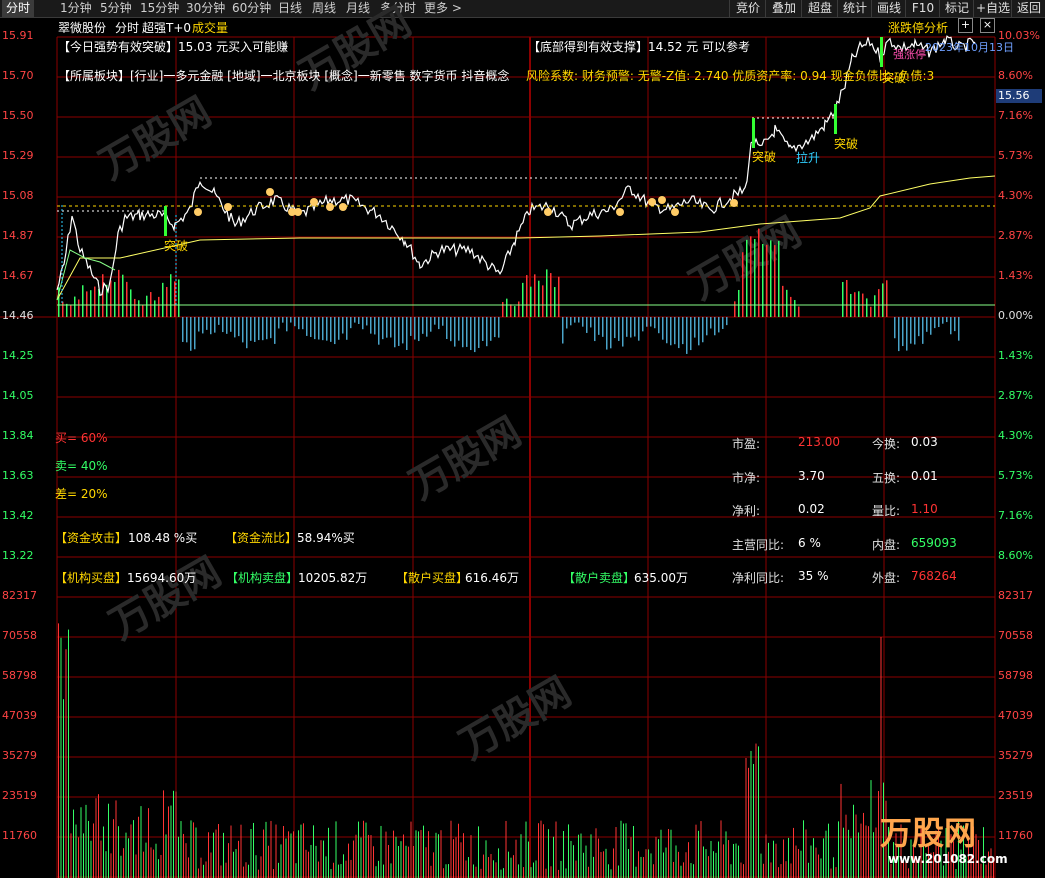  What do you see at coordinates (813, 576) in the screenshot?
I see `profit-yoy-value: 35 %` at bounding box center [813, 576].